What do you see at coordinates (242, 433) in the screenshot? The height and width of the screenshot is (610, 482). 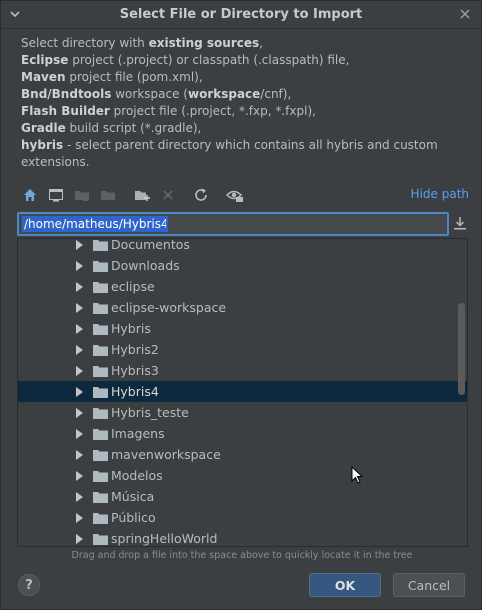 I see `tree-row: Imagens` at bounding box center [242, 433].